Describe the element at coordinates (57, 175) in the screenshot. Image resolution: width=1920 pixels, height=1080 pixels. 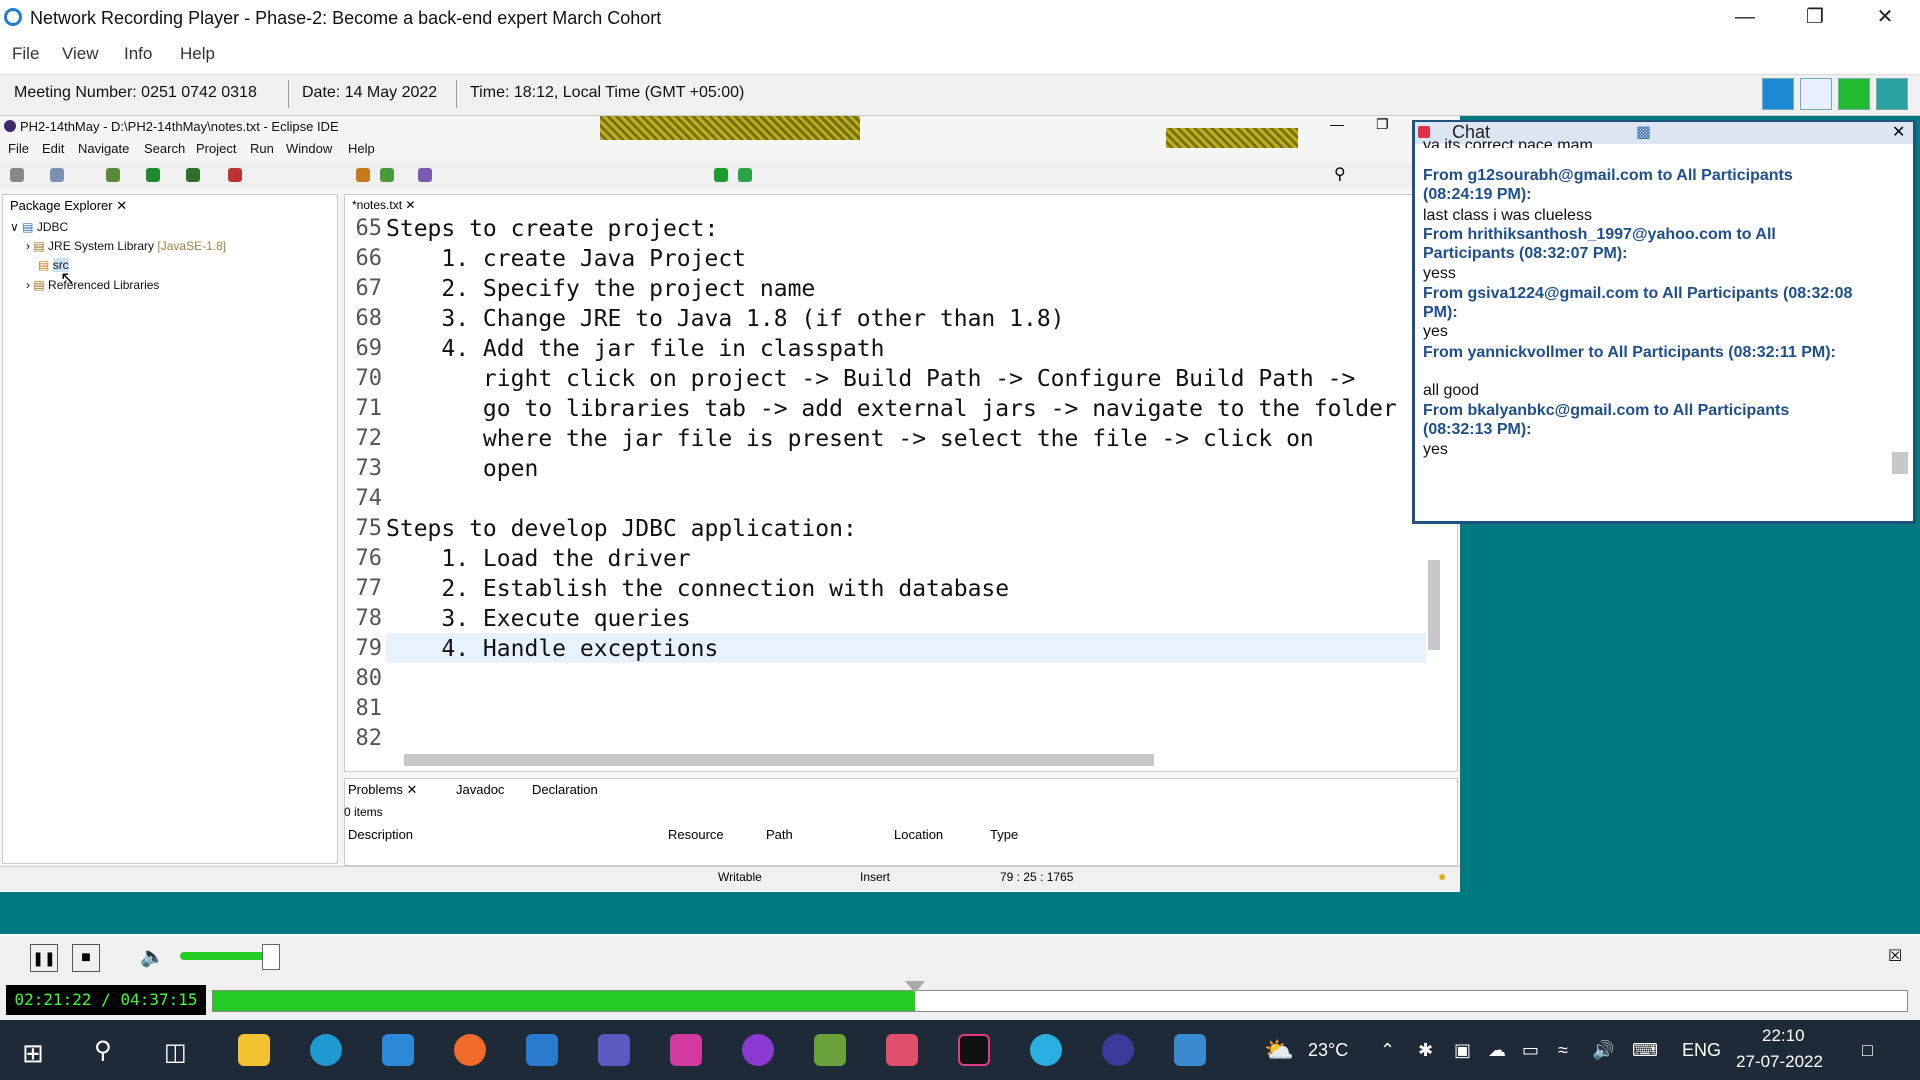
I see `save-icon` at that location.